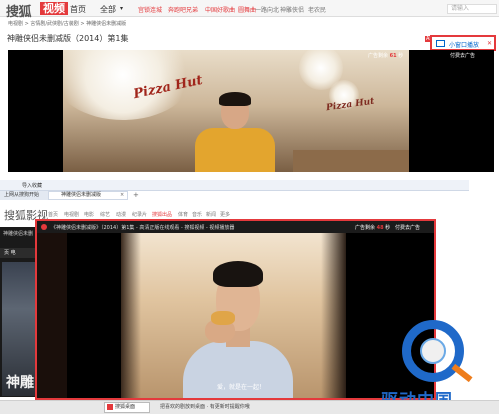 This screenshot has width=499, height=414. What do you see at coordinates (378, 56) in the screenshot?
I see `ad-countdown-label: 广告剩余` at bounding box center [378, 56].